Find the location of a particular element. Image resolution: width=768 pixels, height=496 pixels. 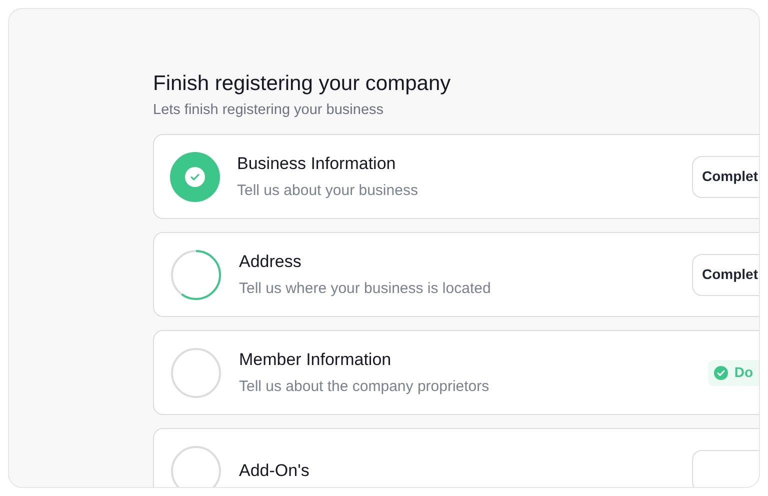

page-title: Finish registering your company is located at coordinates (302, 84).